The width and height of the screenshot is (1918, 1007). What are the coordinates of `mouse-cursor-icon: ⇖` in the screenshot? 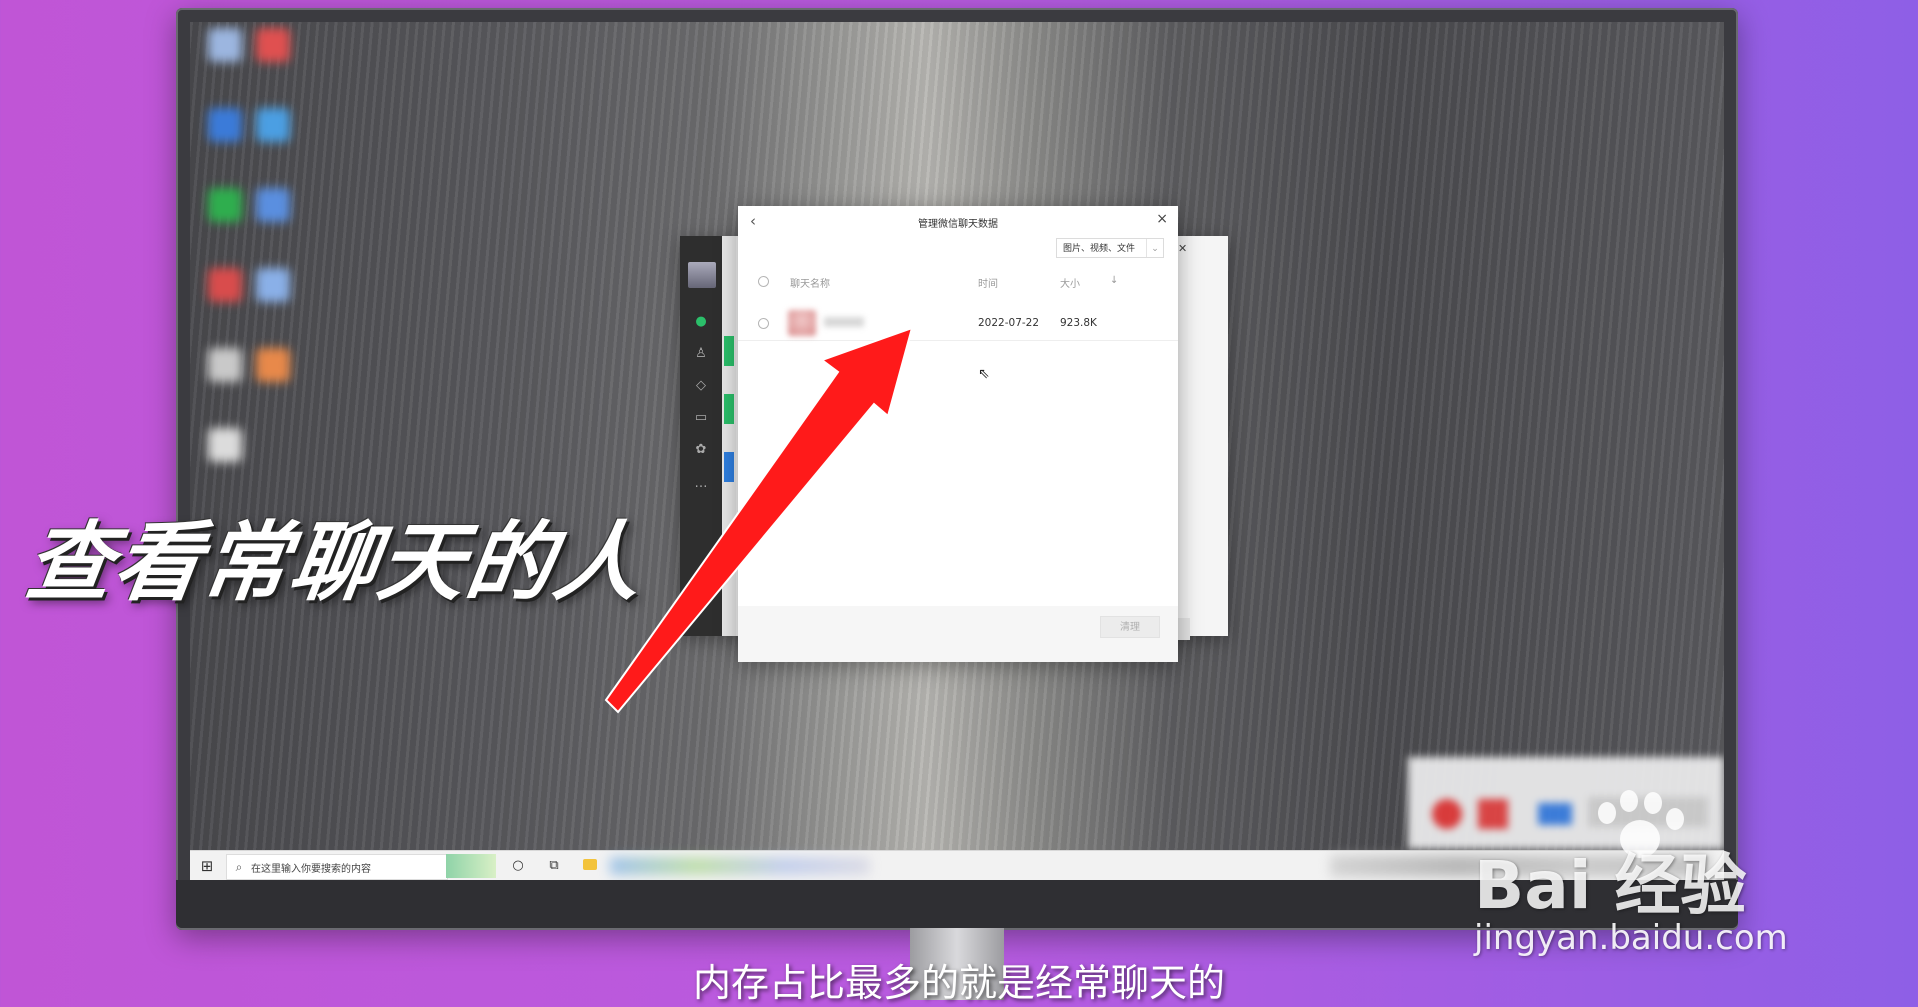 It's located at (984, 374).